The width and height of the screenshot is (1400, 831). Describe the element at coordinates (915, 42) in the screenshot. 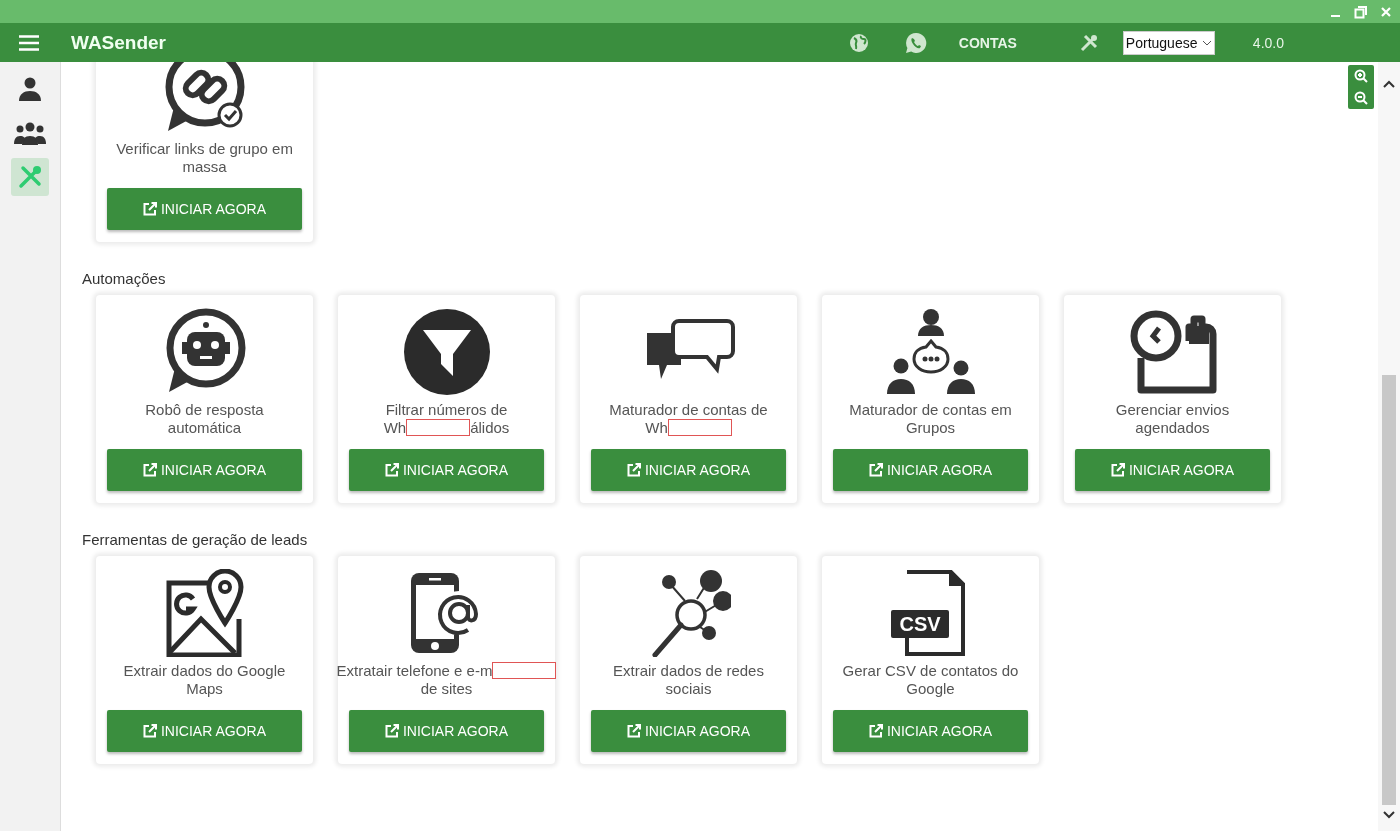

I see `chat-phone-icon` at that location.